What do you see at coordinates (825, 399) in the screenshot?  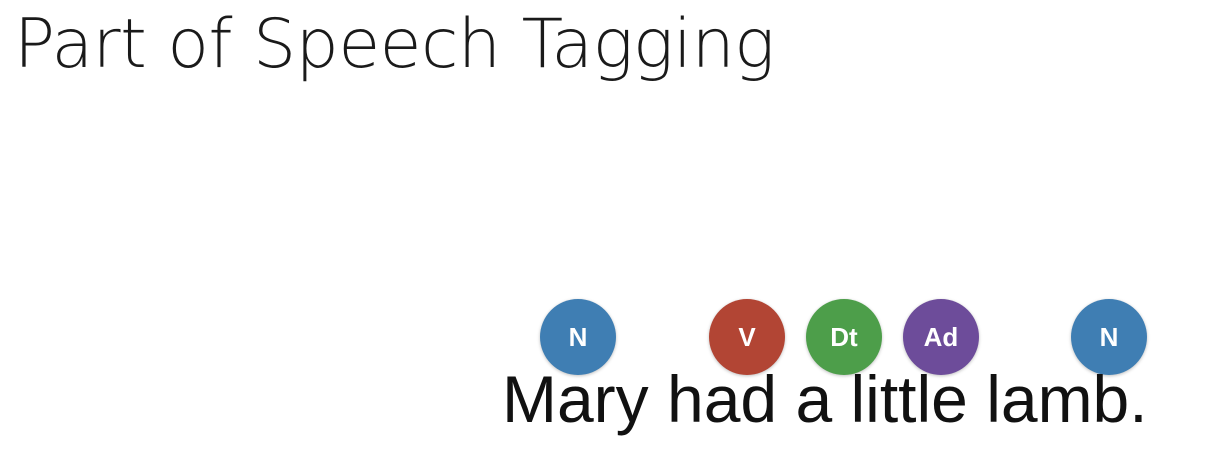 I see `example-sentence: Mary had a little lamb.` at bounding box center [825, 399].